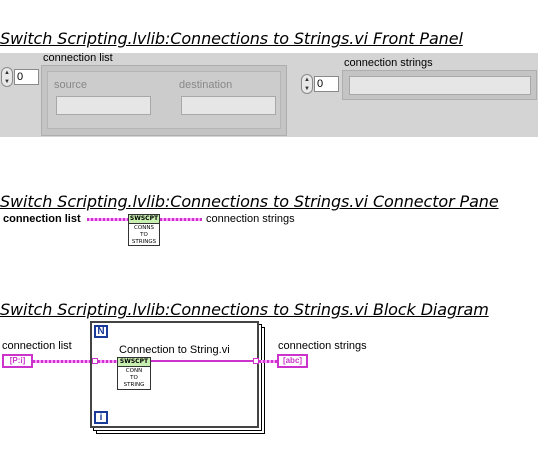  I want to click on connection-strings-index: ▲ ▼ 0, so click(321, 84).